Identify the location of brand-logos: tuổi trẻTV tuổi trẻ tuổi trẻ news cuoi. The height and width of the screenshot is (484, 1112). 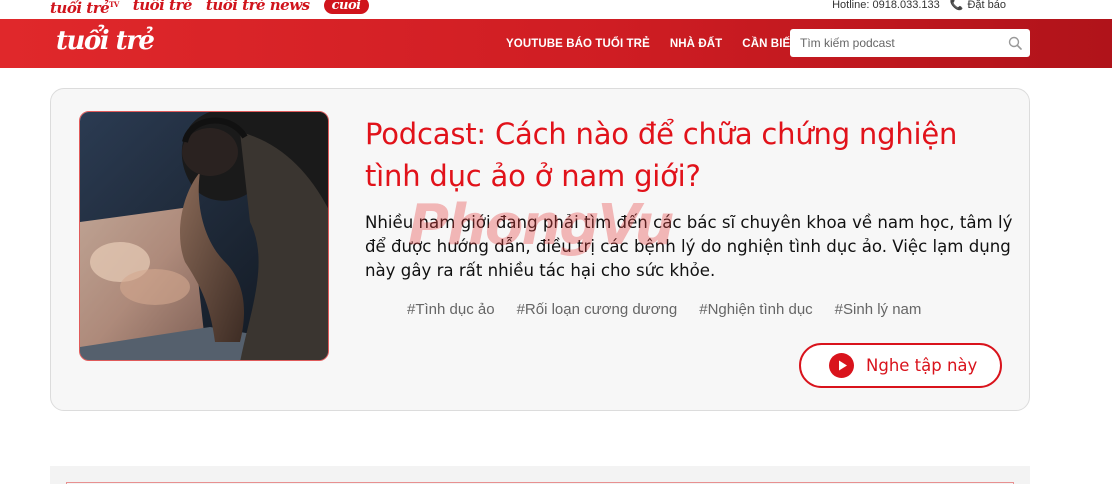
(209, 8).